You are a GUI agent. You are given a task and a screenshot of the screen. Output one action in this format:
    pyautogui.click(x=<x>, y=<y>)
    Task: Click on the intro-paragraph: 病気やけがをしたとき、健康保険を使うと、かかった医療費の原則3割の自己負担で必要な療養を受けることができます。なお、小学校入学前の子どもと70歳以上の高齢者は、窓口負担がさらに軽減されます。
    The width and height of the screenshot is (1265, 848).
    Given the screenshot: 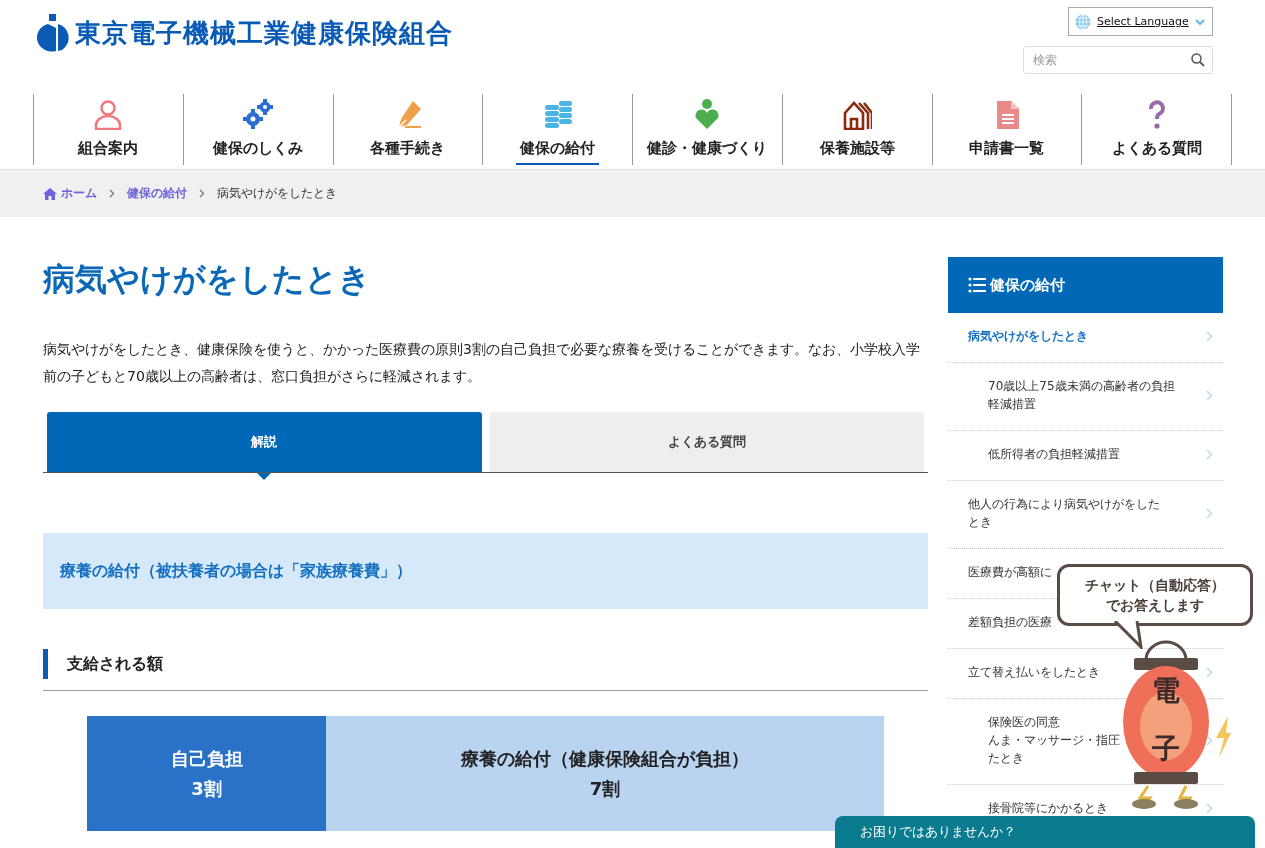 What is the action you would take?
    pyautogui.click(x=482, y=363)
    